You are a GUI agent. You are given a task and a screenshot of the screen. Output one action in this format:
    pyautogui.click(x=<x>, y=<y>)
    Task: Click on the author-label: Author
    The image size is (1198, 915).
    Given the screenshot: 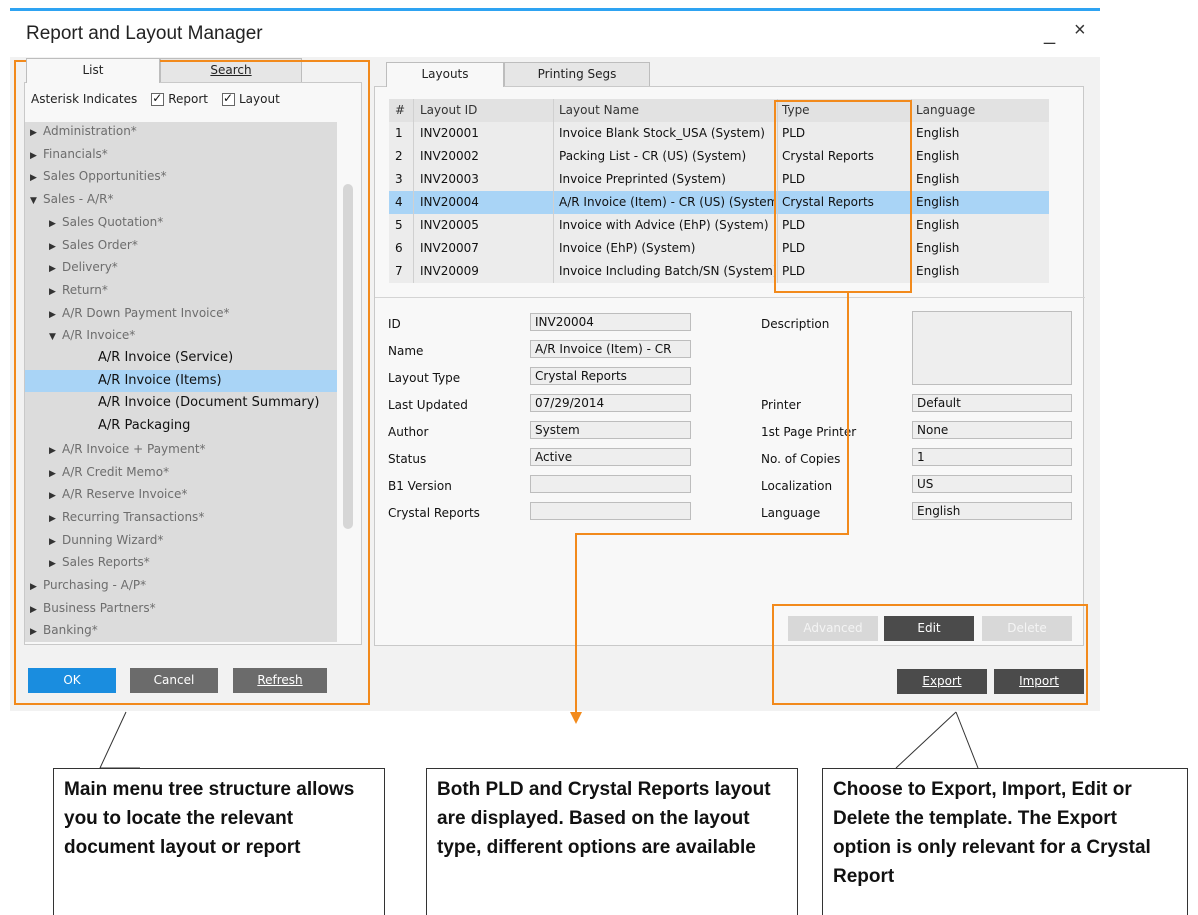 What is the action you would take?
    pyautogui.click(x=408, y=432)
    